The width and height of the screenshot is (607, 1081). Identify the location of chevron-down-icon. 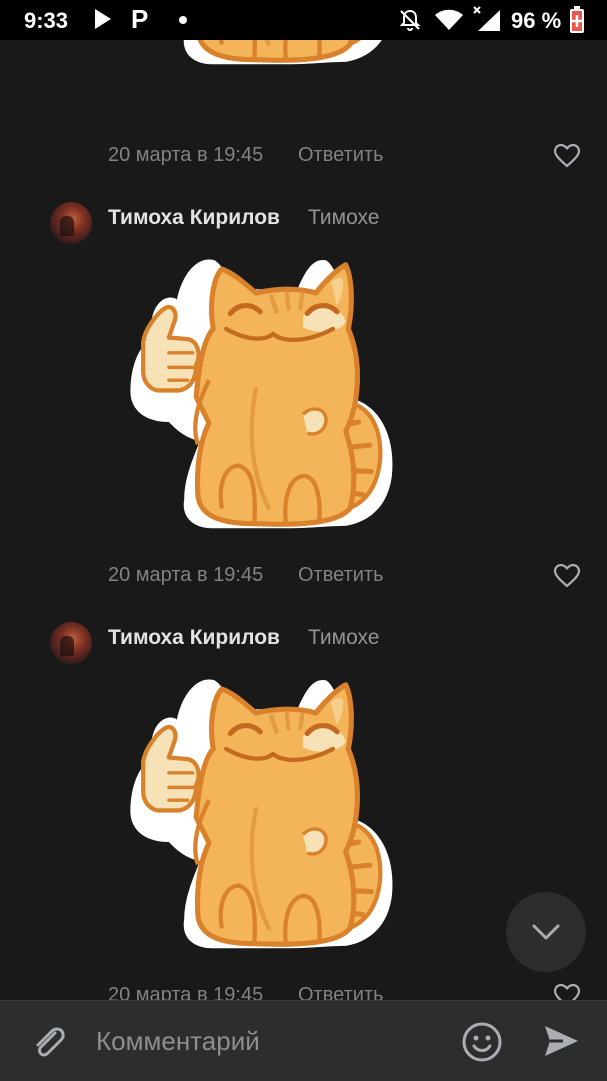
(546, 932).